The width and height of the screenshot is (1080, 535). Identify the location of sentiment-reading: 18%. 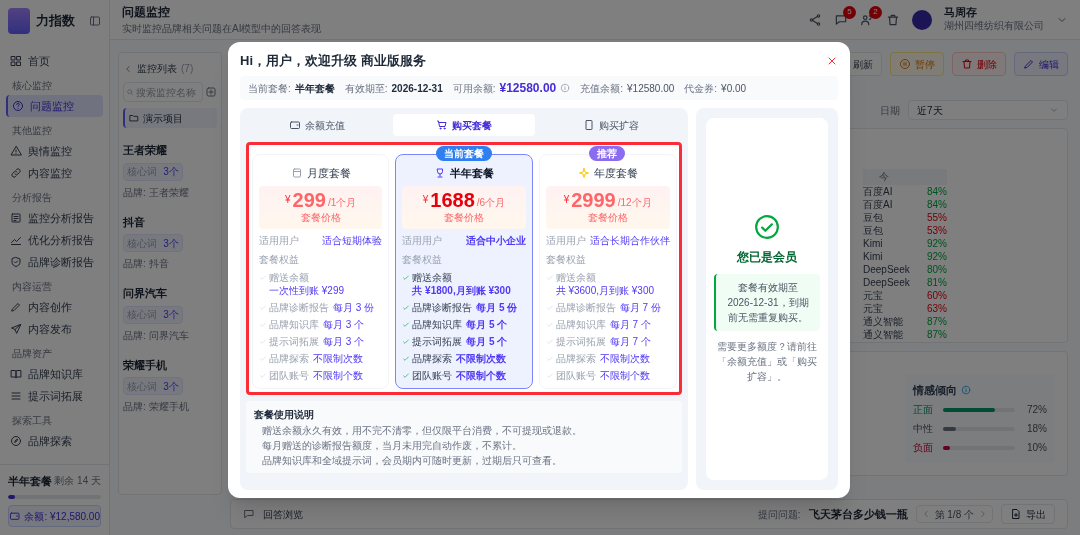
(1036, 429).